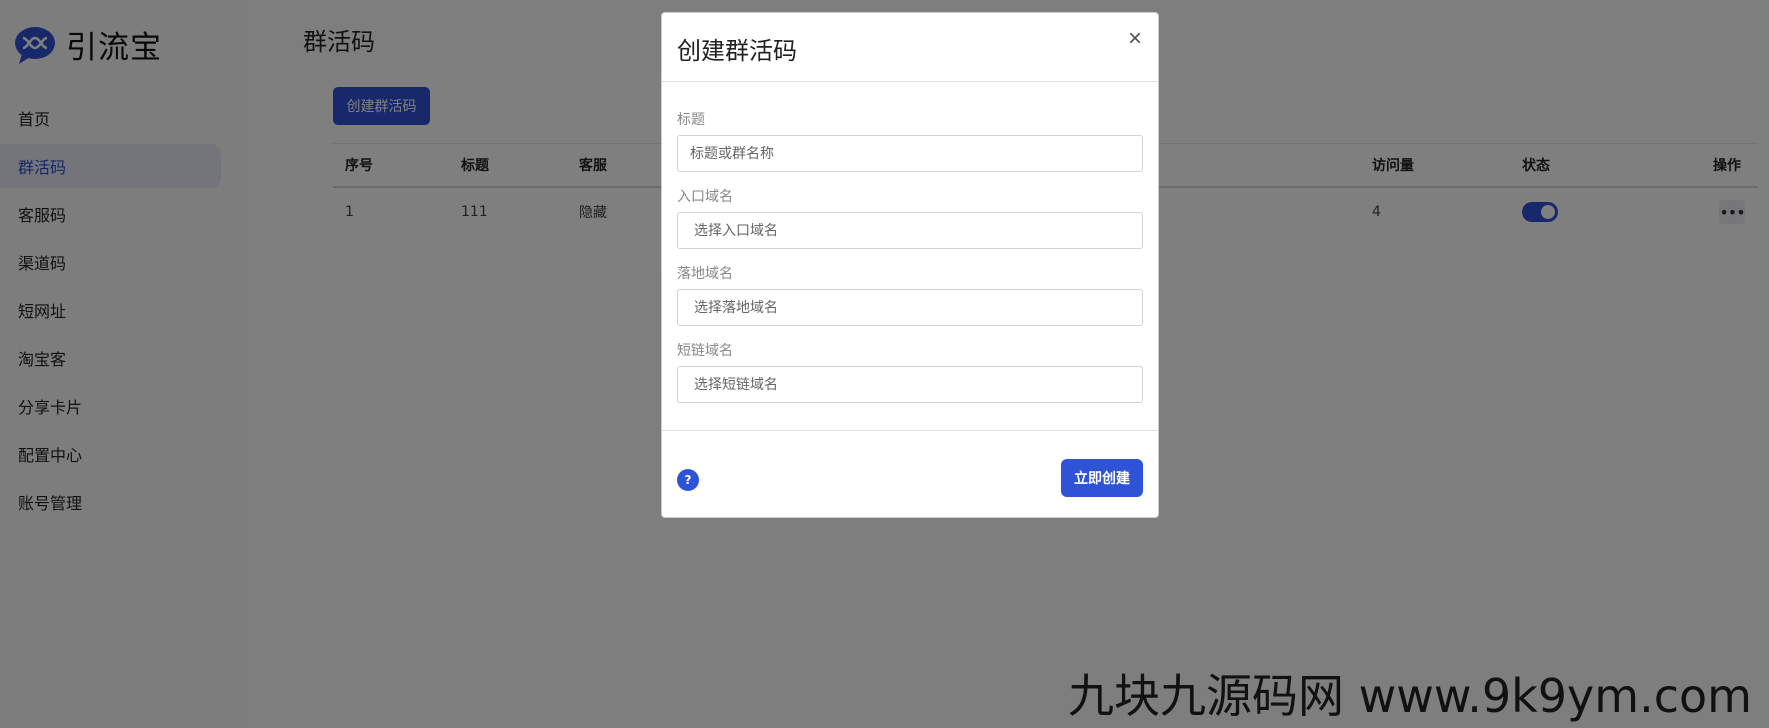  I want to click on form-group-title: 标题, so click(910, 150).